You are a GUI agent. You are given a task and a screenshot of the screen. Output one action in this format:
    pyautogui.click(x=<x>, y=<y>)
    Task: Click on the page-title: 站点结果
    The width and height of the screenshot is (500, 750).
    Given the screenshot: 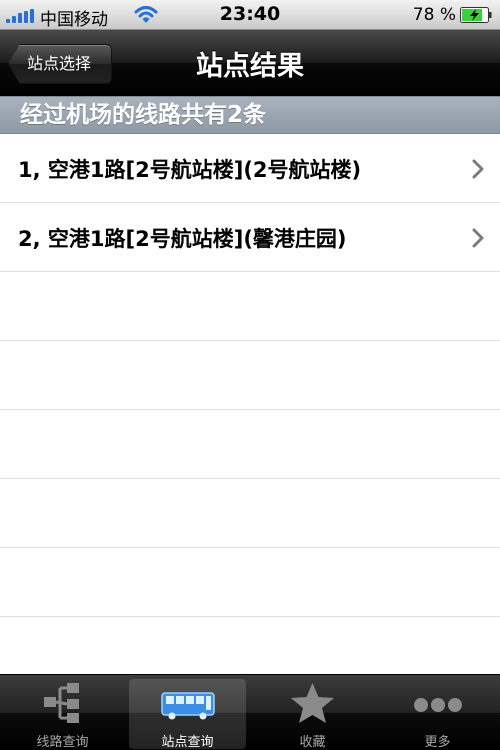 What is the action you would take?
    pyautogui.click(x=250, y=66)
    